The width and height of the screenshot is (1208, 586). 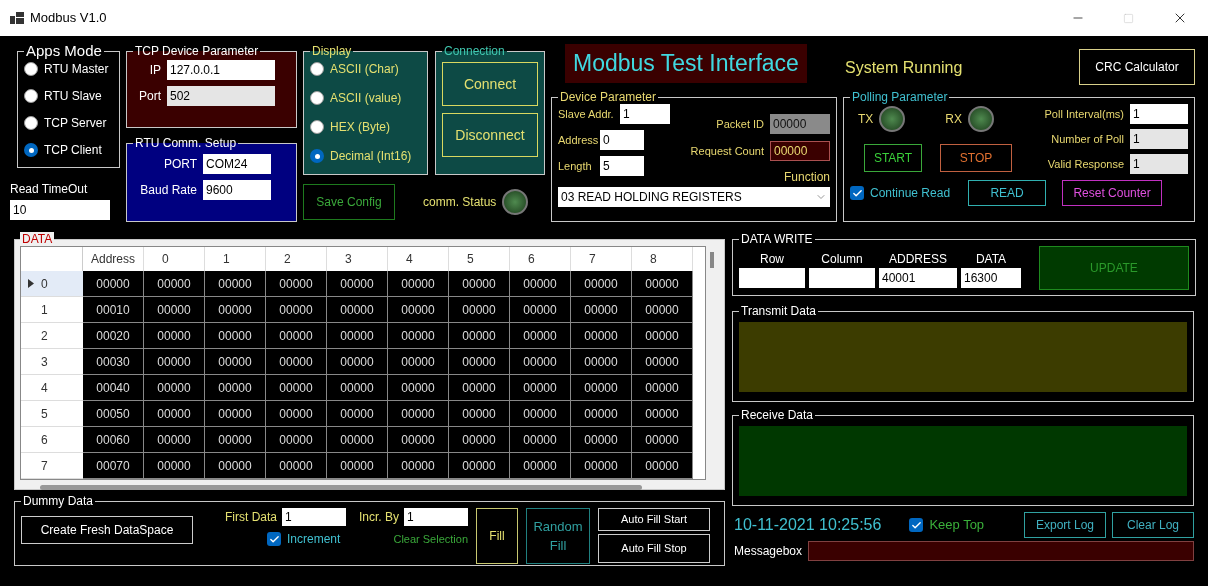 What do you see at coordinates (893, 158) in the screenshot?
I see `start-button: START` at bounding box center [893, 158].